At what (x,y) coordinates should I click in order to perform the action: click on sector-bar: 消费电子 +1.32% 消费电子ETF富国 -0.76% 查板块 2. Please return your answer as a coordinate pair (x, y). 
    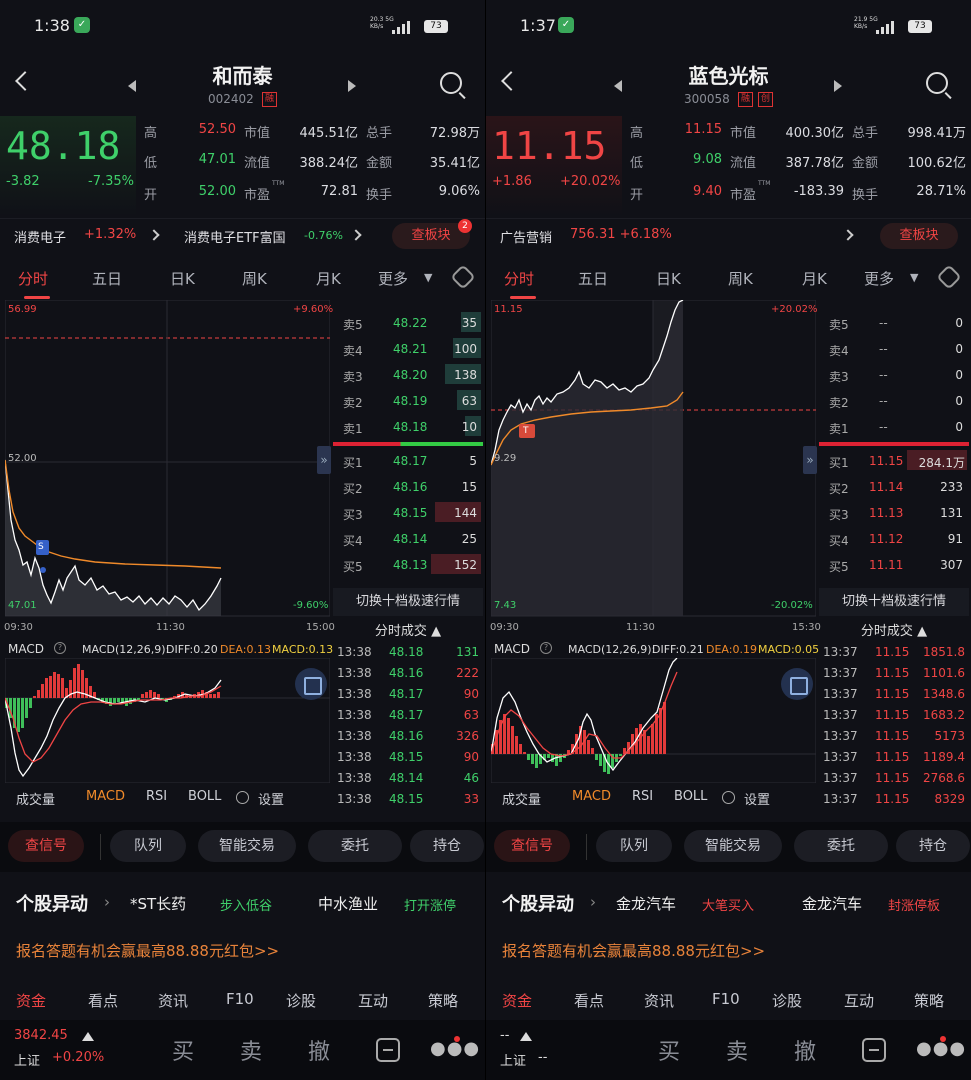
    Looking at the image, I should click on (242, 235).